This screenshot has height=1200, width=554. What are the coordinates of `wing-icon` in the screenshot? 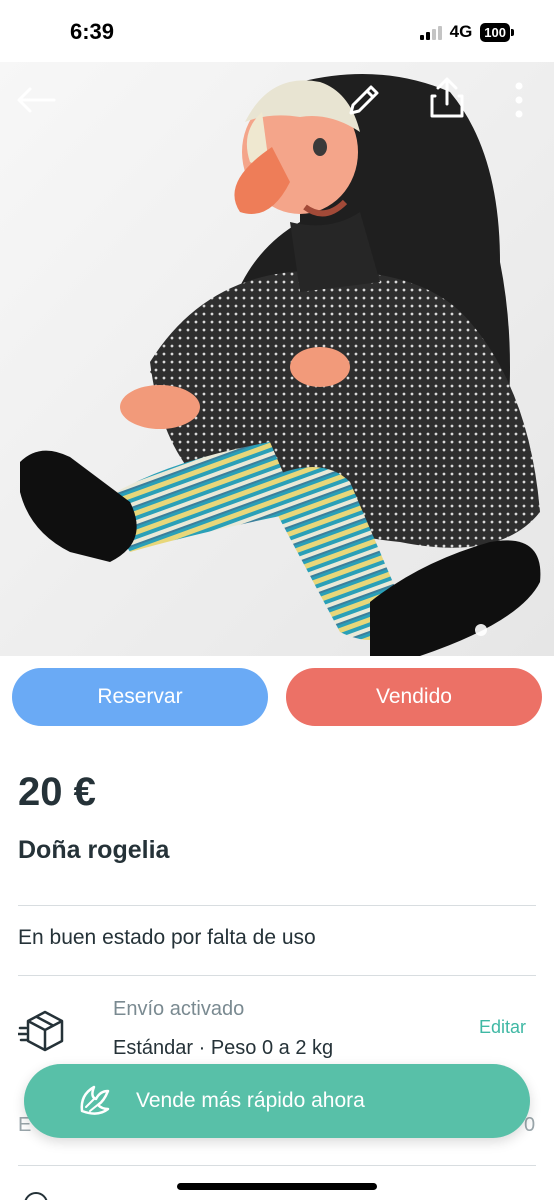 It's located at (95, 1100).